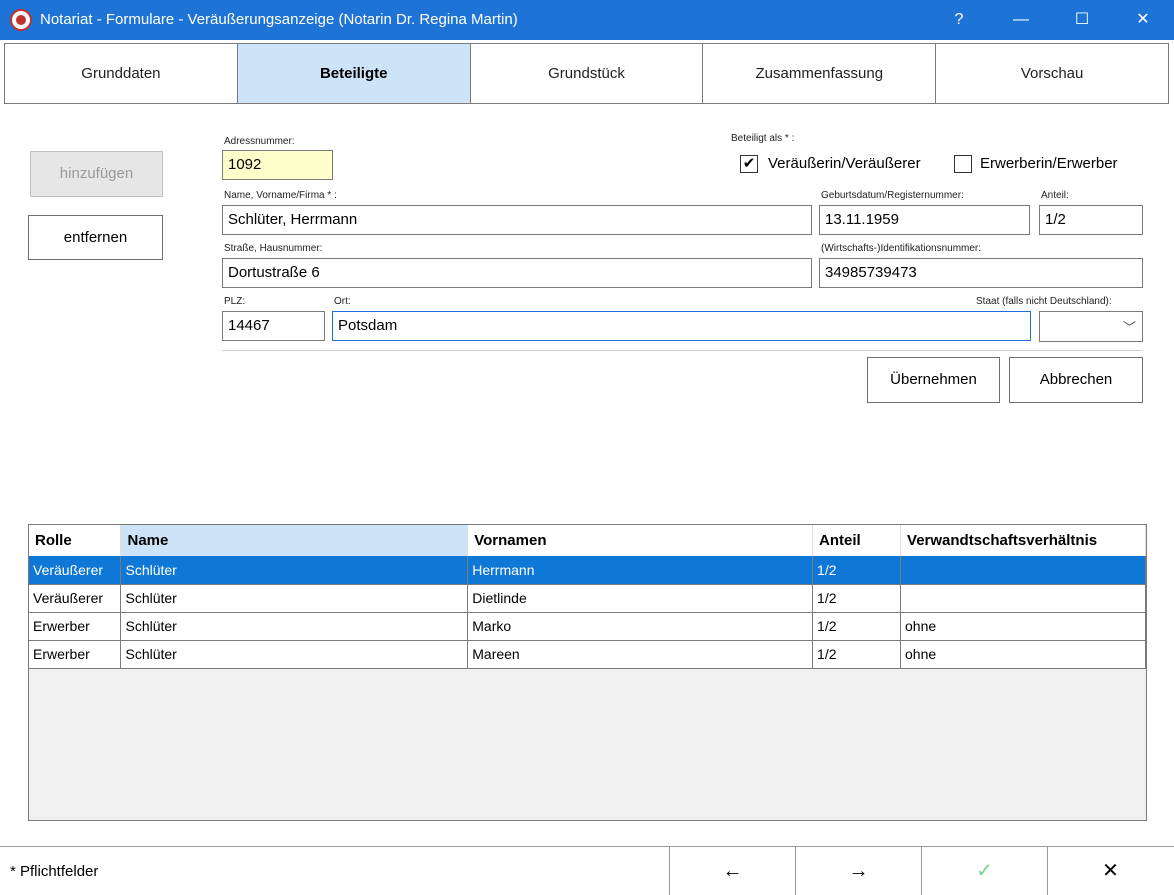 This screenshot has height=895, width=1174. Describe the element at coordinates (1091, 326) in the screenshot. I see `country-select: ﹀` at that location.